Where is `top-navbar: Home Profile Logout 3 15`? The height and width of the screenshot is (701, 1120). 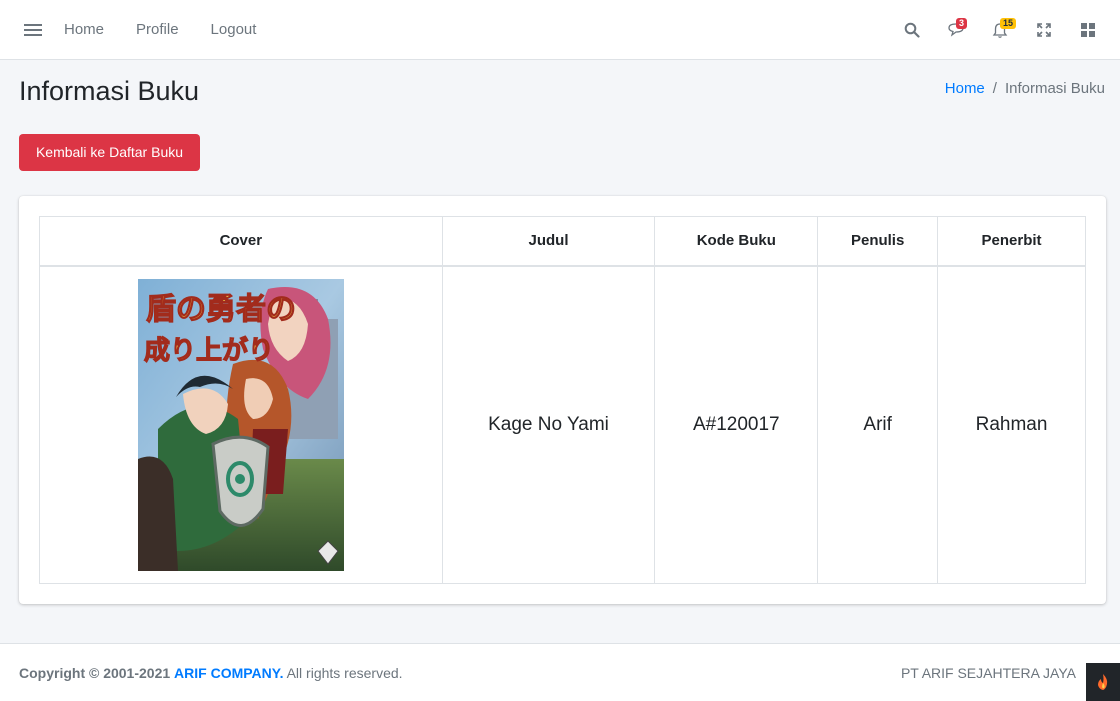 top-navbar: Home Profile Logout 3 15 is located at coordinates (560, 30).